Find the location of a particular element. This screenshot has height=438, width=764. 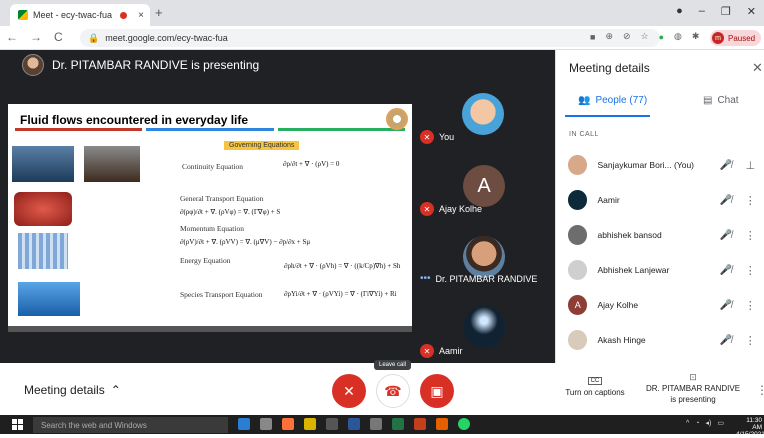

back-button: ← is located at coordinates (12, 37).